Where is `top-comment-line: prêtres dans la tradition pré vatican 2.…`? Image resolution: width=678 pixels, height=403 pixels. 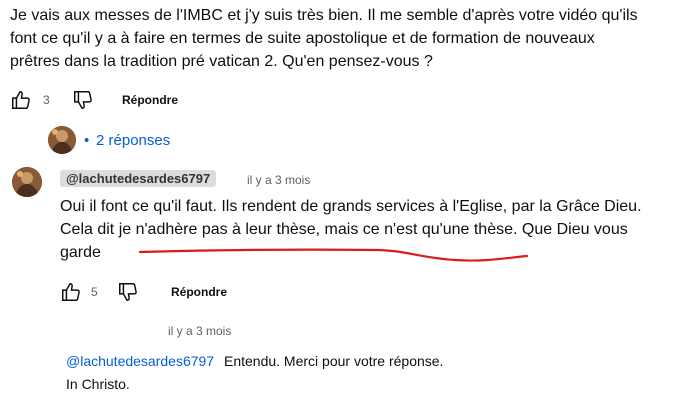
top-comment-line: prêtres dans la tradition pré vatican 2.… is located at coordinates (221, 61).